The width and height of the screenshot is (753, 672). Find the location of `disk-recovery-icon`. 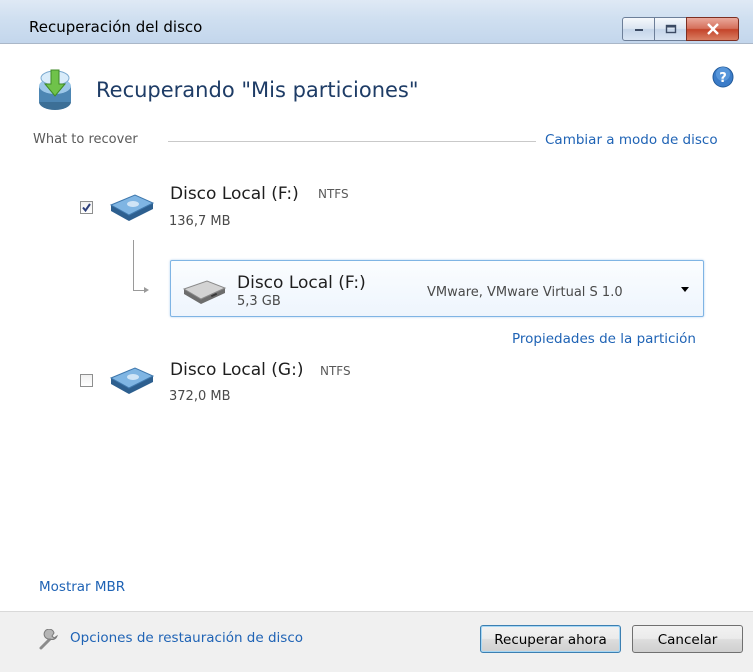

disk-recovery-icon is located at coordinates (57, 92).